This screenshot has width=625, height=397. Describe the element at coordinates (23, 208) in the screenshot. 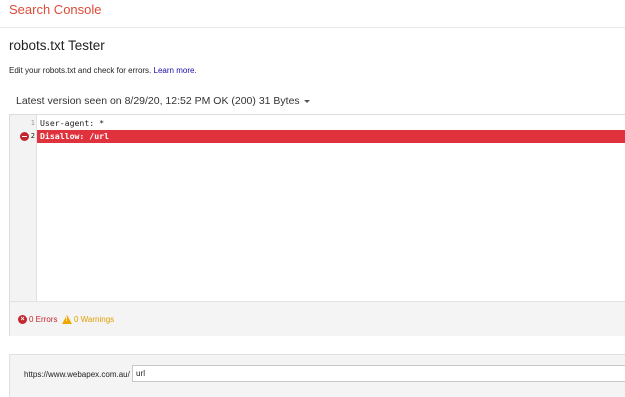

I see `line-gutter: 1 2` at that location.